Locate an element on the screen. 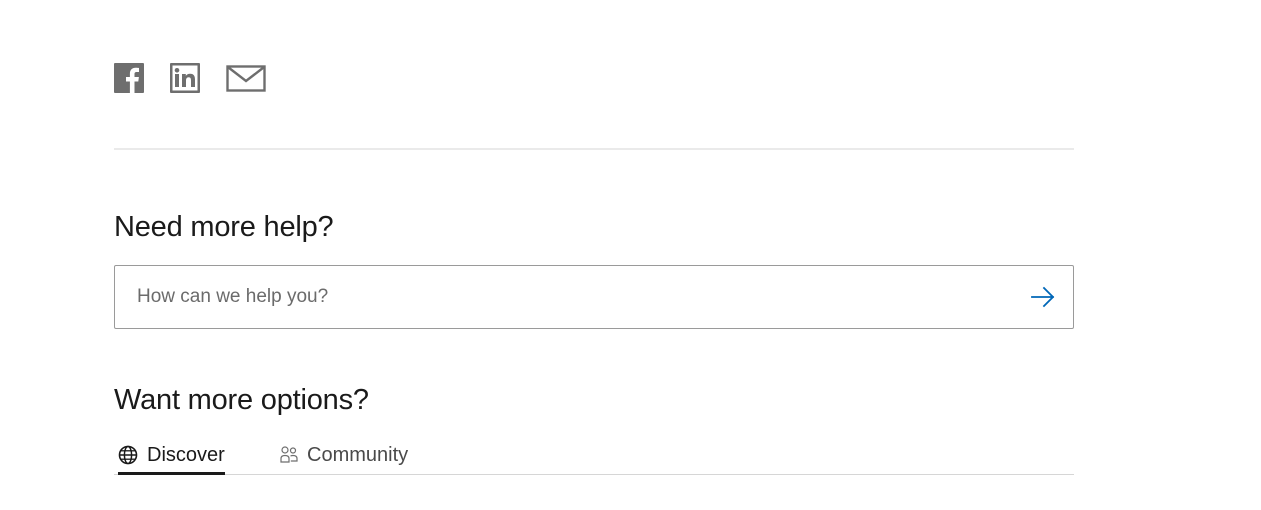  need-more-help-heading: Need more help? is located at coordinates (224, 227).